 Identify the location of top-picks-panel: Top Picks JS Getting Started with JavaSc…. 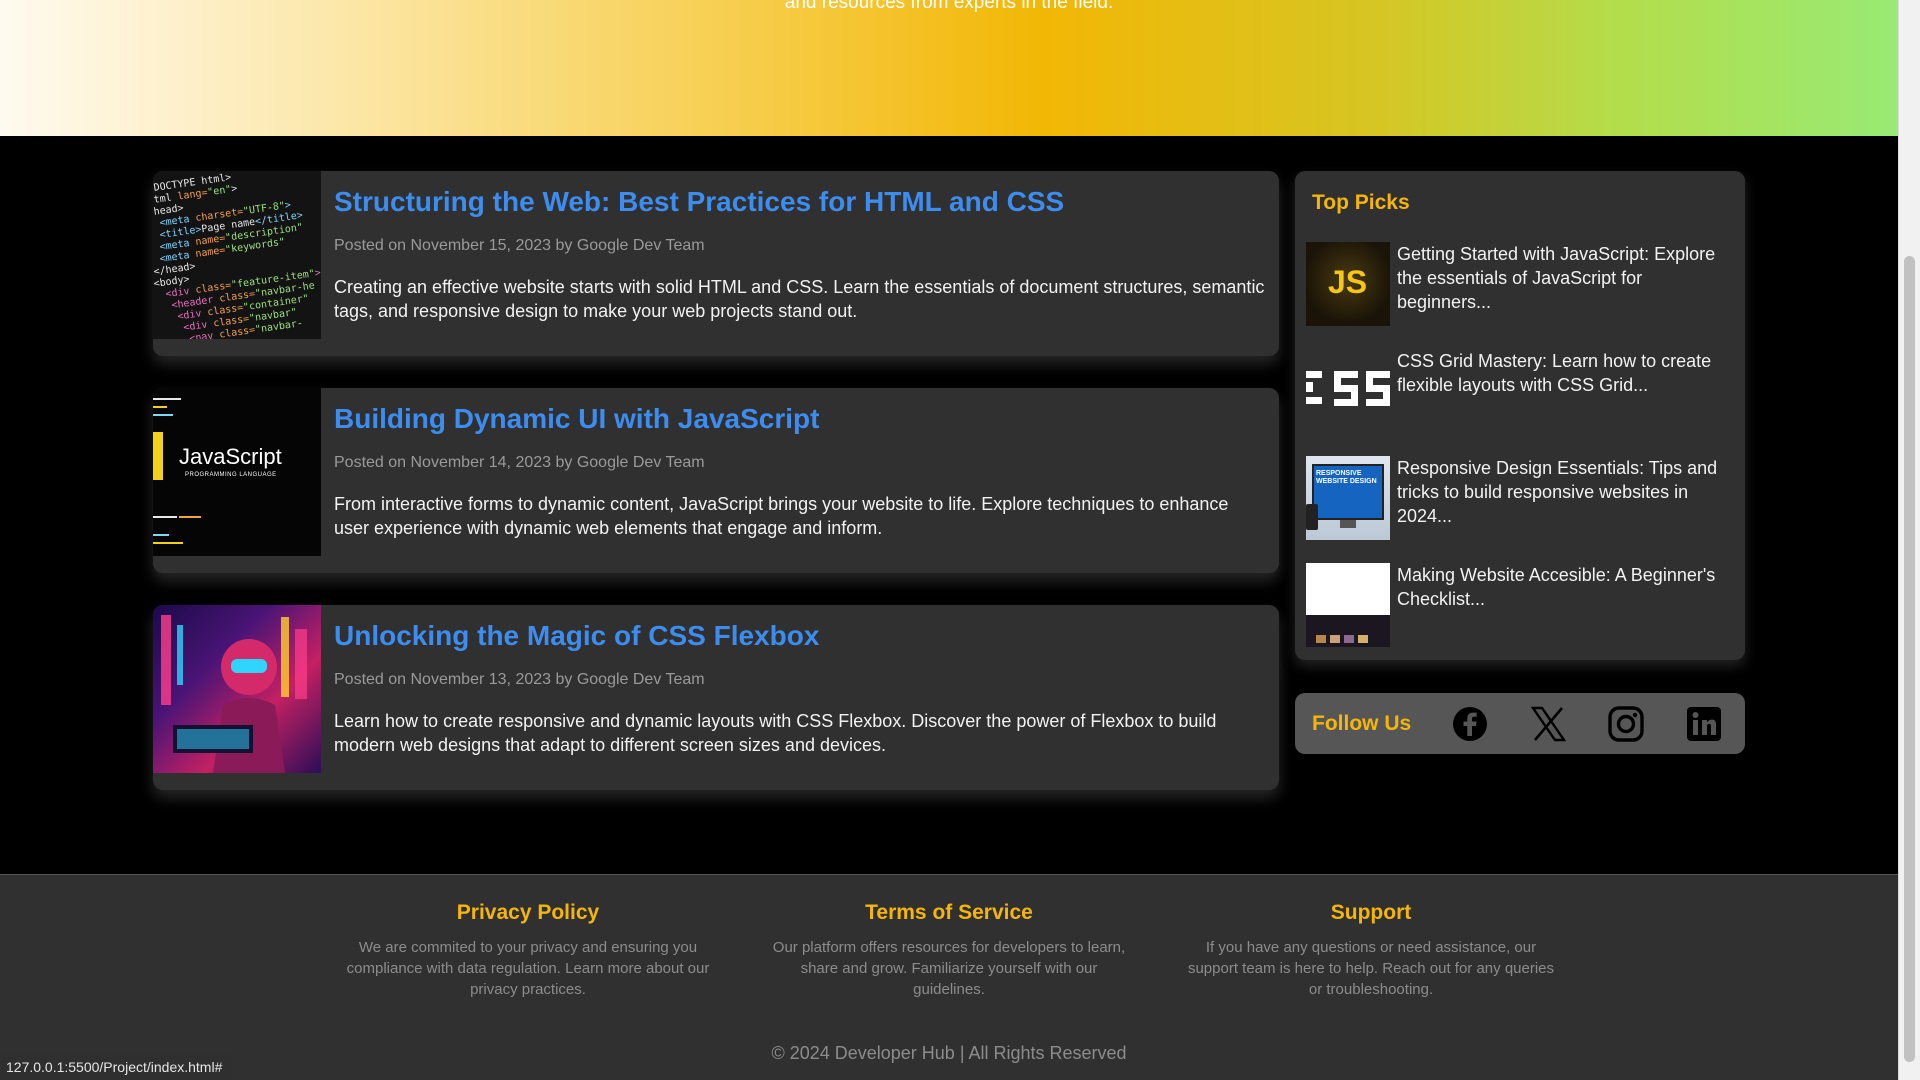
(1520, 415).